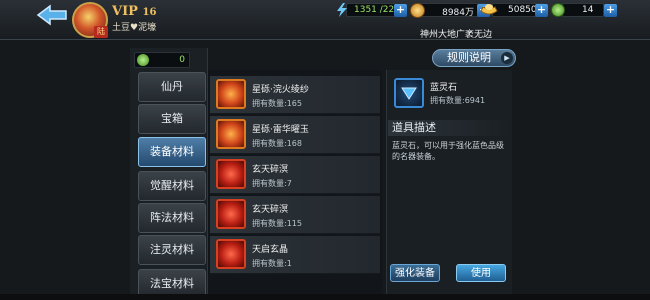  Describe the element at coordinates (162, 60) in the screenshot. I see `currency-box: 0` at that location.